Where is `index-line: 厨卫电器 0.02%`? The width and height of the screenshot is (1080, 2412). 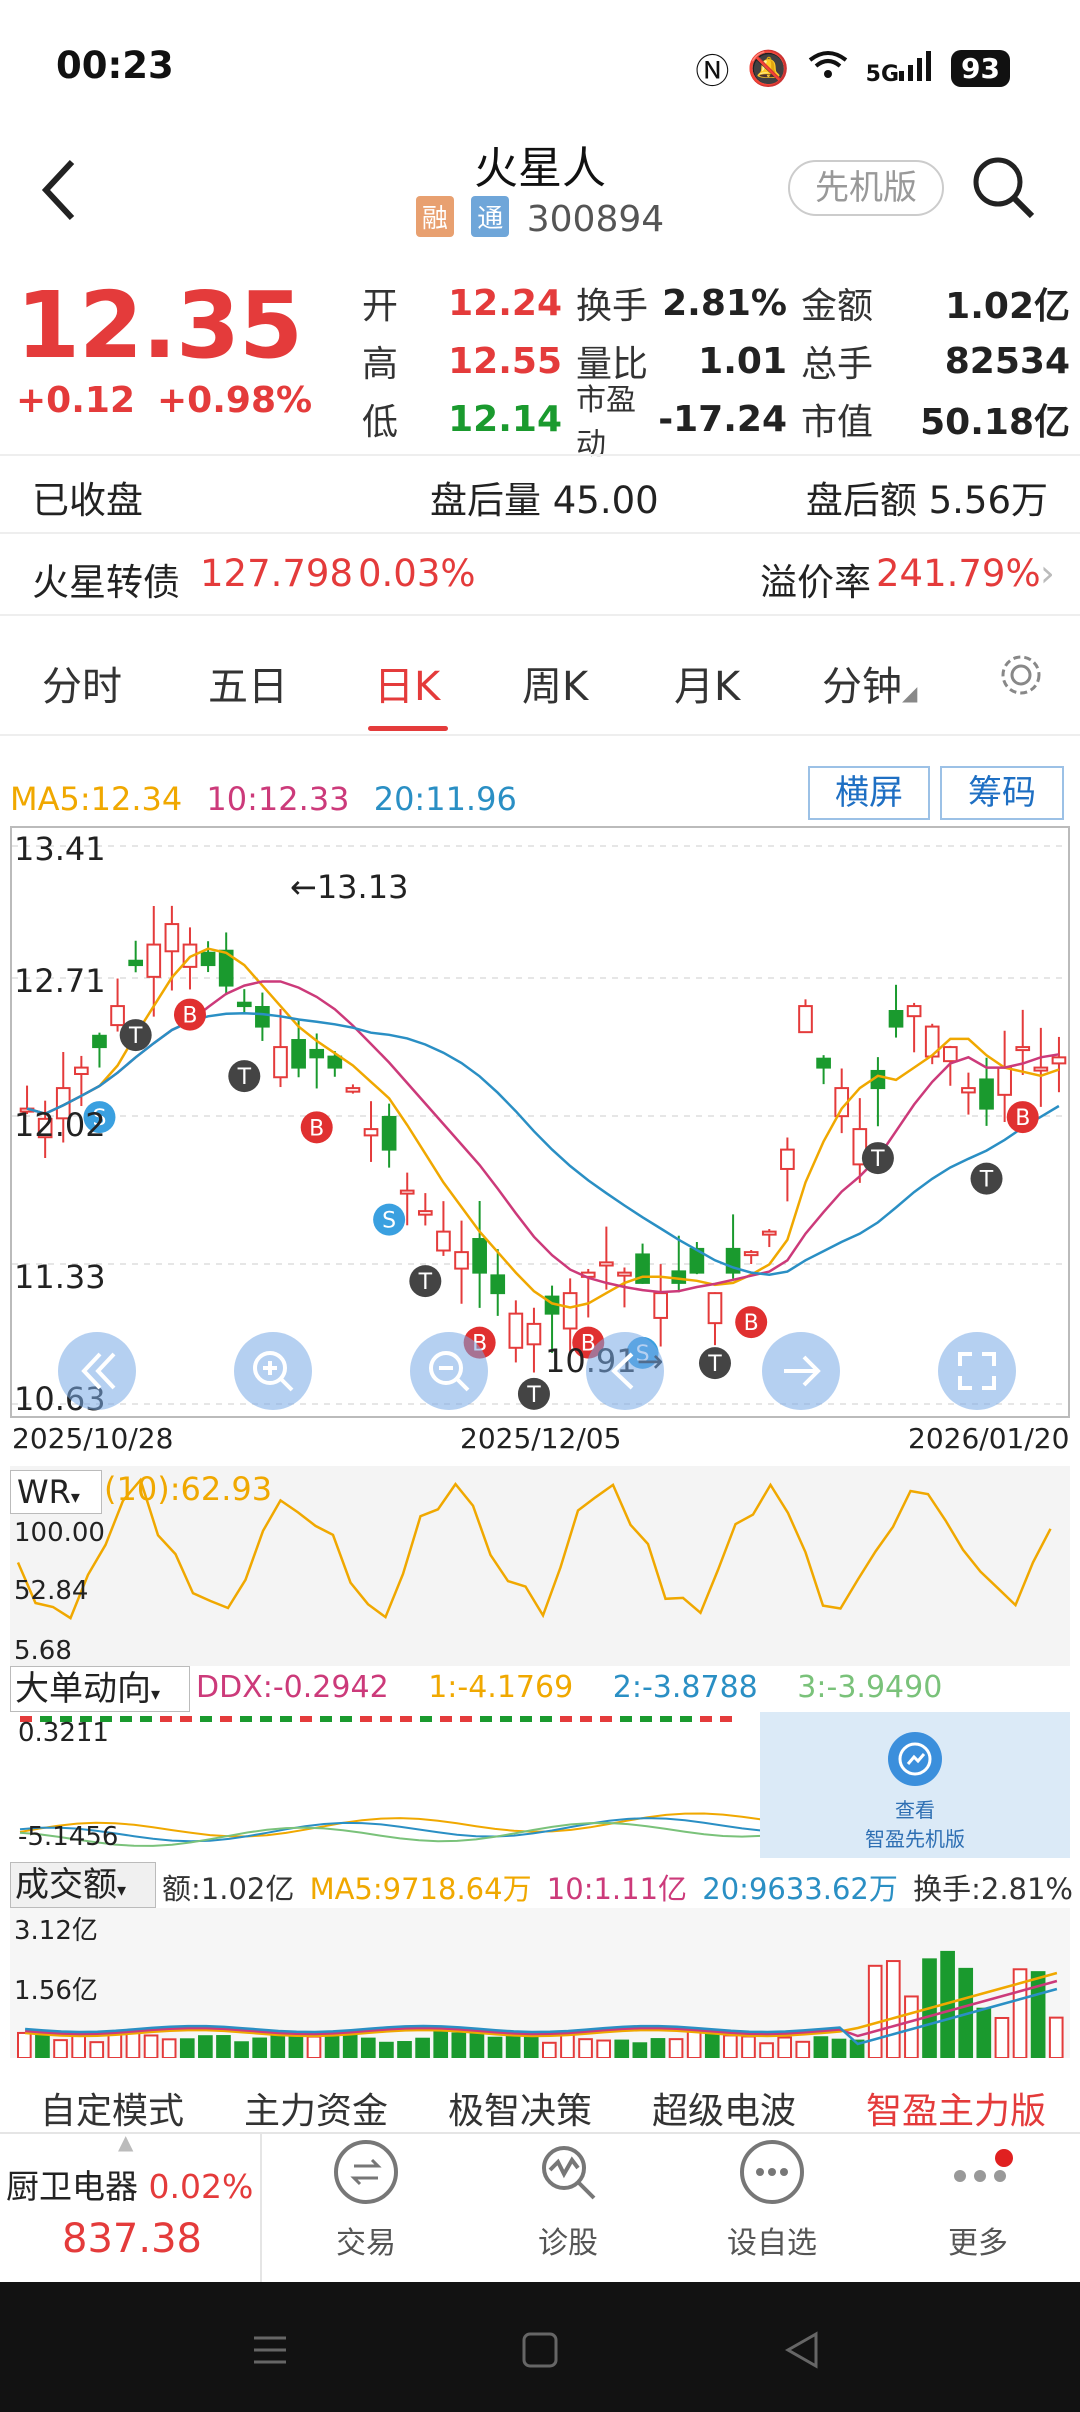 index-line: 厨卫电器 0.02% is located at coordinates (129, 2184).